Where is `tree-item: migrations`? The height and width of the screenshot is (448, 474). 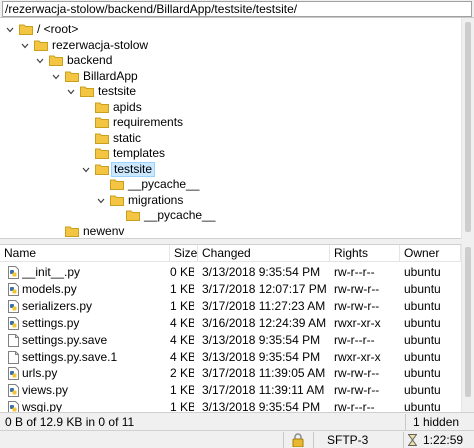 tree-item: migrations is located at coordinates (230, 200).